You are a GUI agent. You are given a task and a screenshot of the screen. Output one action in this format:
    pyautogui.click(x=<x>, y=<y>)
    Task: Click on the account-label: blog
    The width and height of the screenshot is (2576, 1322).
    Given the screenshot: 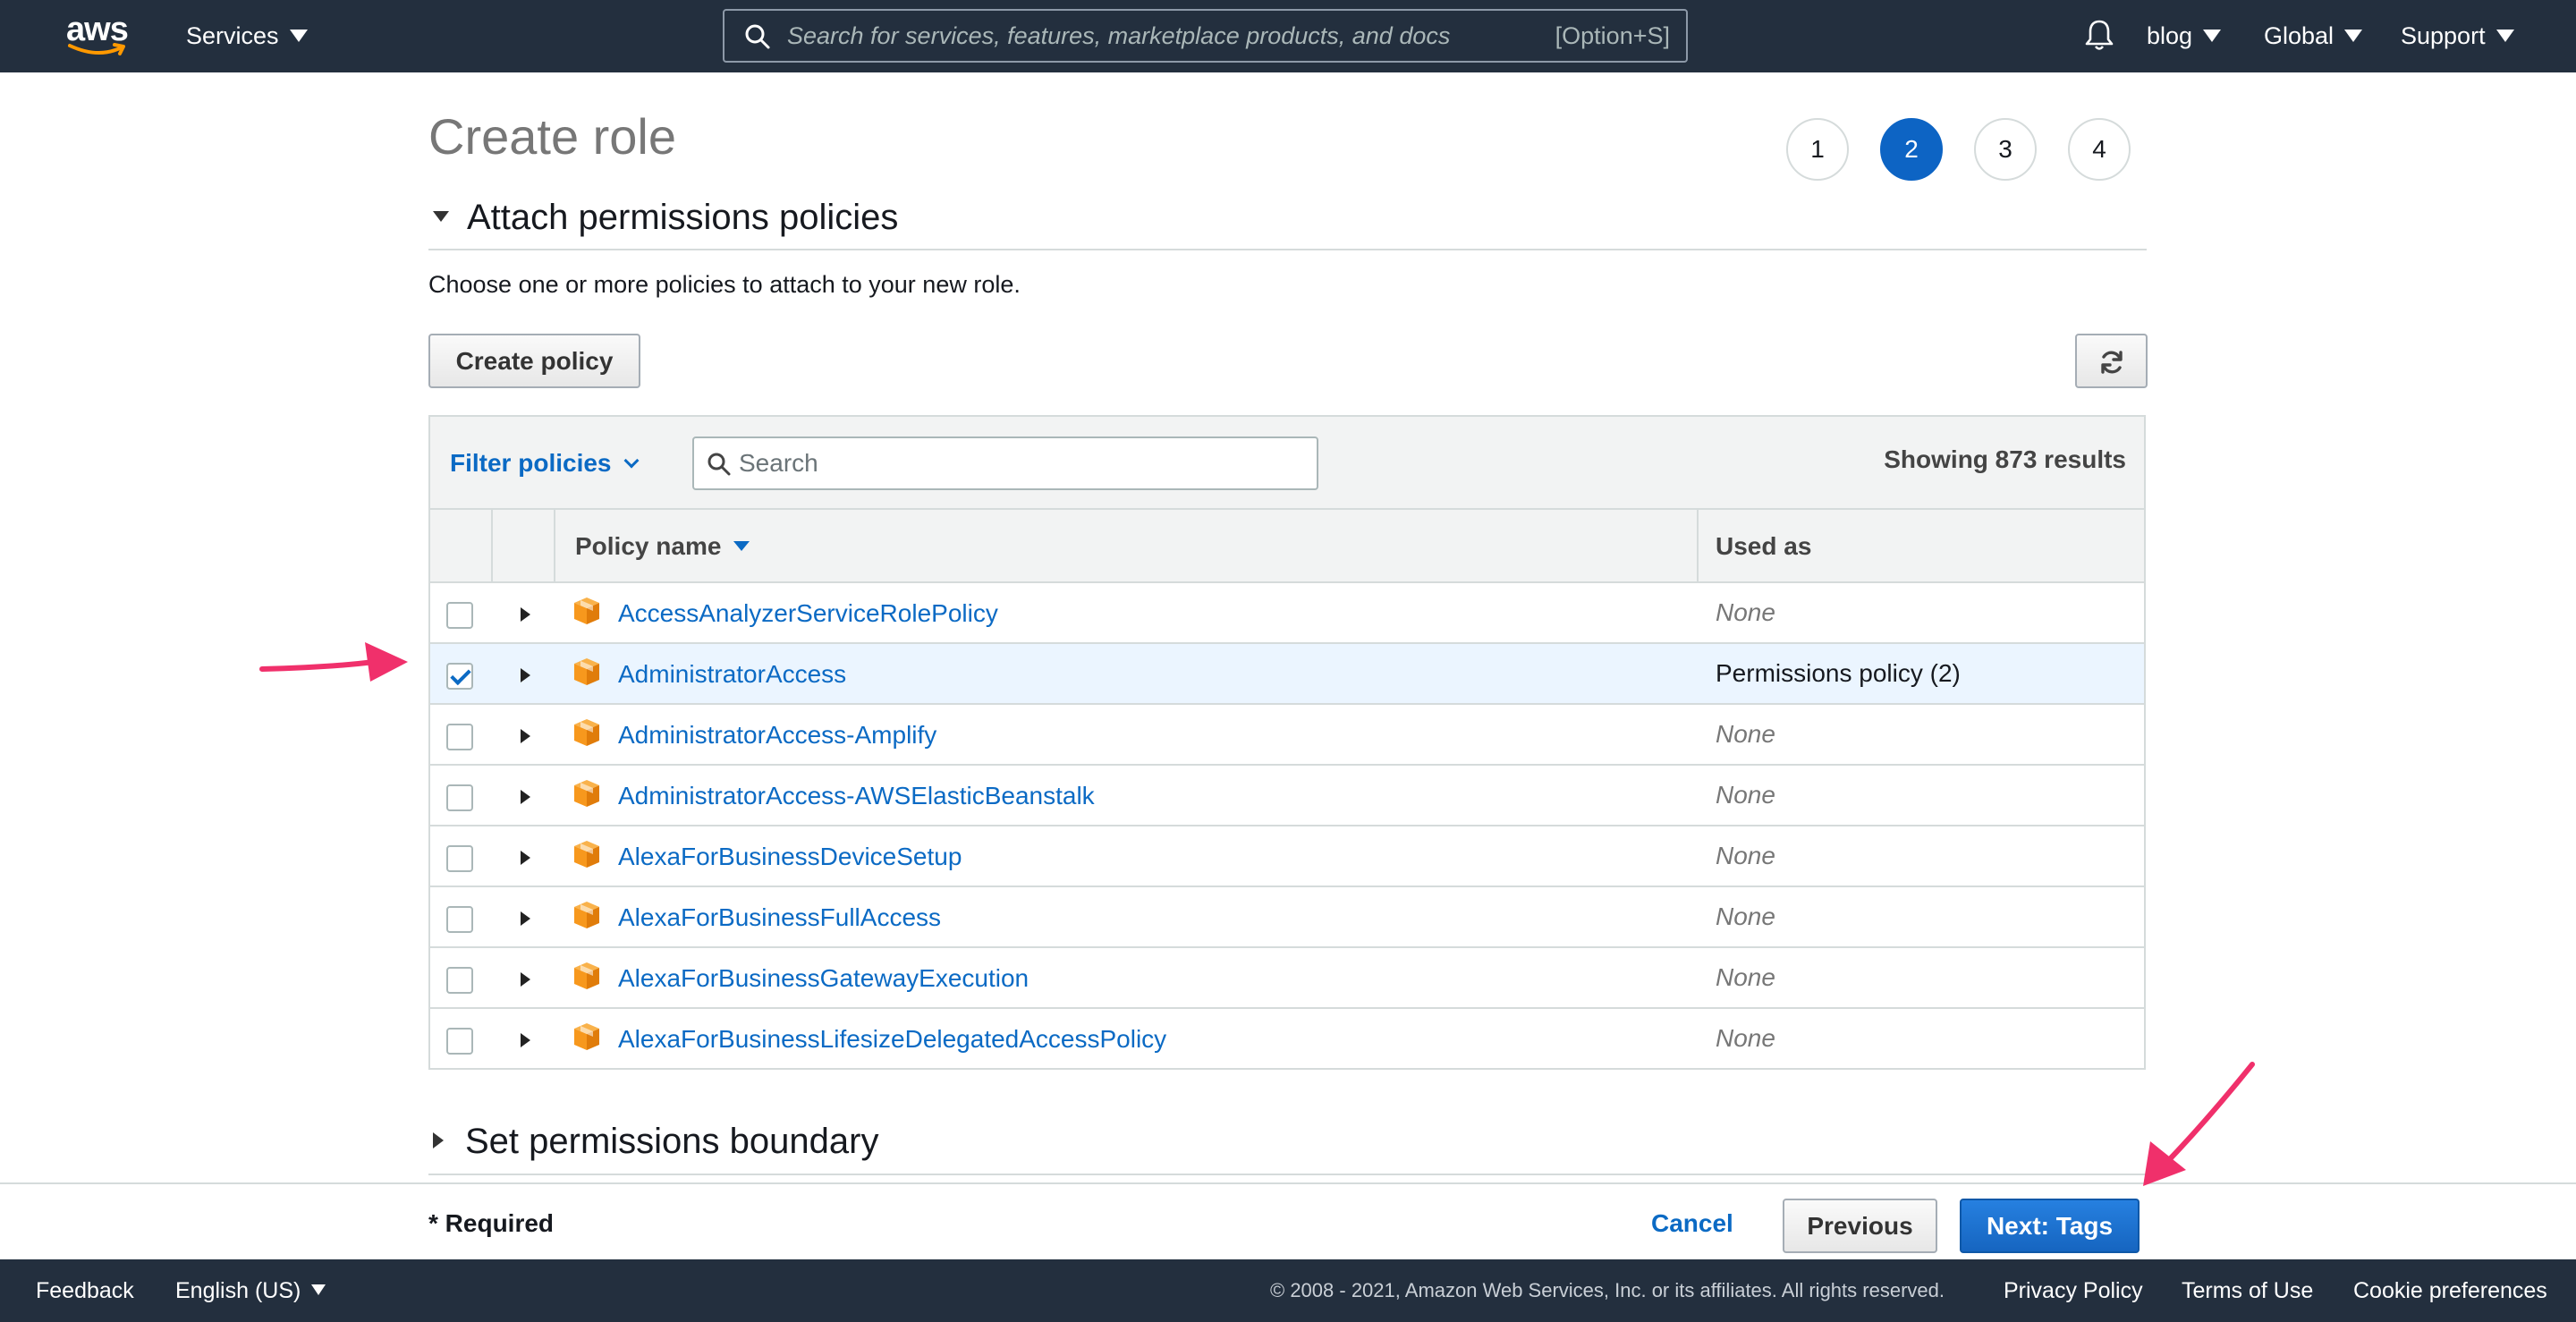 What is the action you would take?
    pyautogui.click(x=2170, y=35)
    